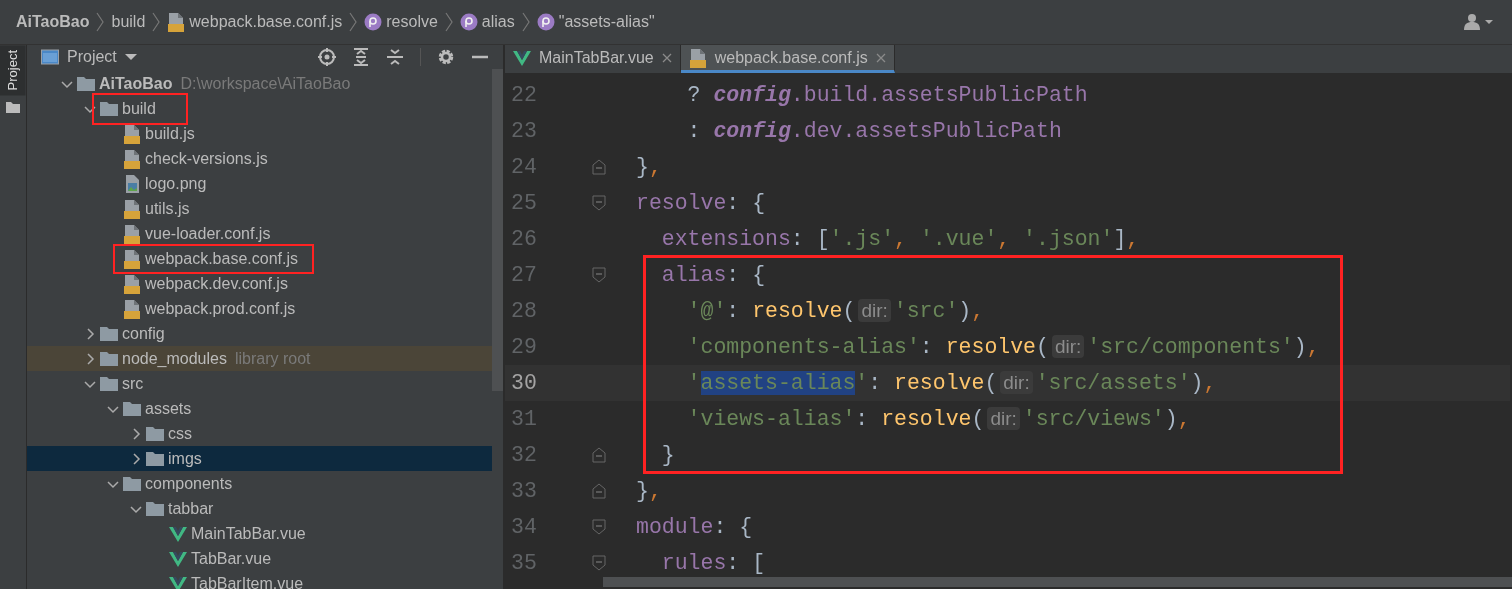 This screenshot has width=1512, height=589. What do you see at coordinates (327, 57) in the screenshot?
I see `locate-icon` at bounding box center [327, 57].